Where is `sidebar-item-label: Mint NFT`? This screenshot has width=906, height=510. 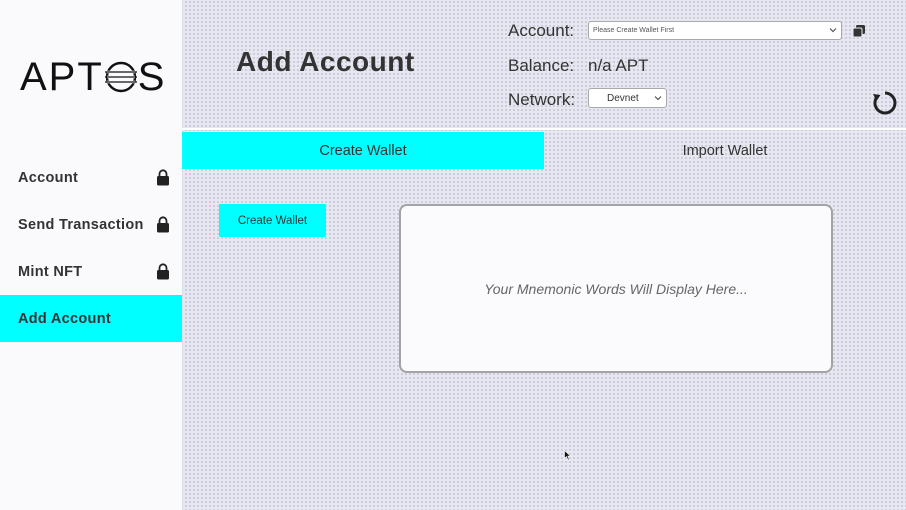 sidebar-item-label: Mint NFT is located at coordinates (50, 271).